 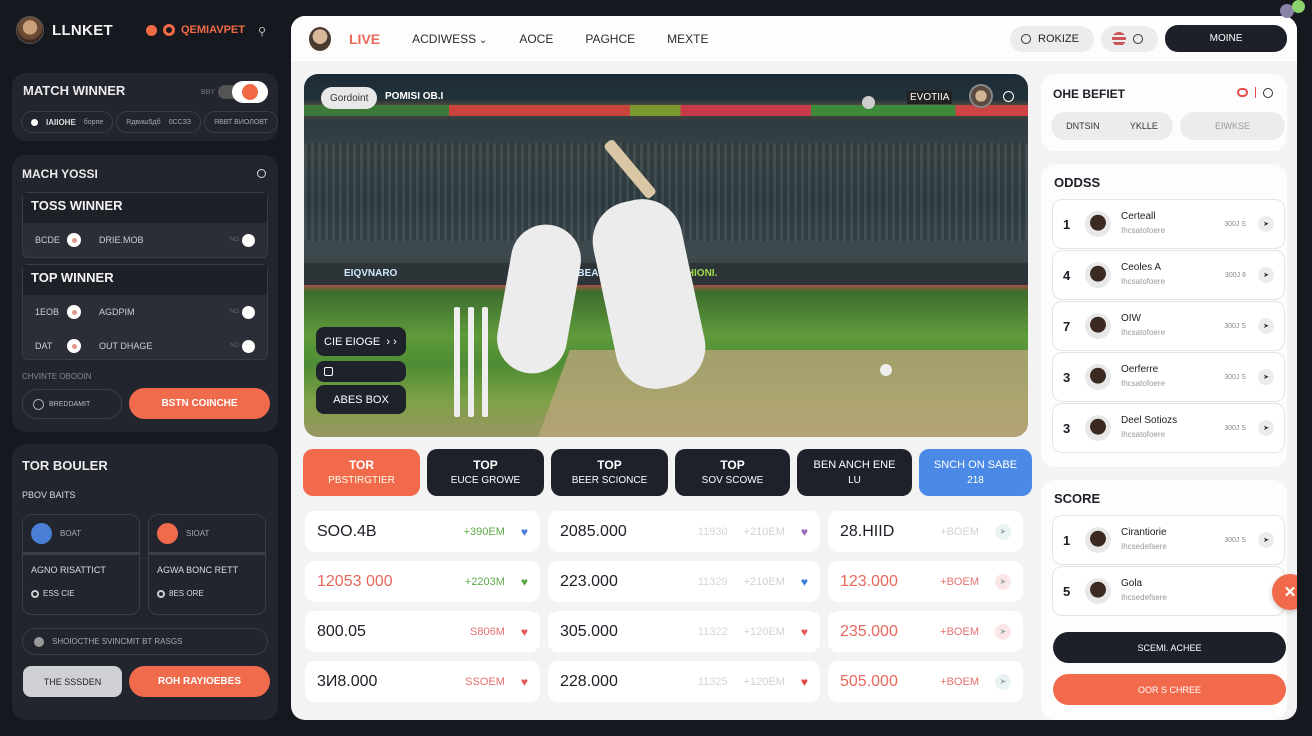 I want to click on option-pill: Rдвиш5дб 0ССЗЗ, so click(x=159, y=122).